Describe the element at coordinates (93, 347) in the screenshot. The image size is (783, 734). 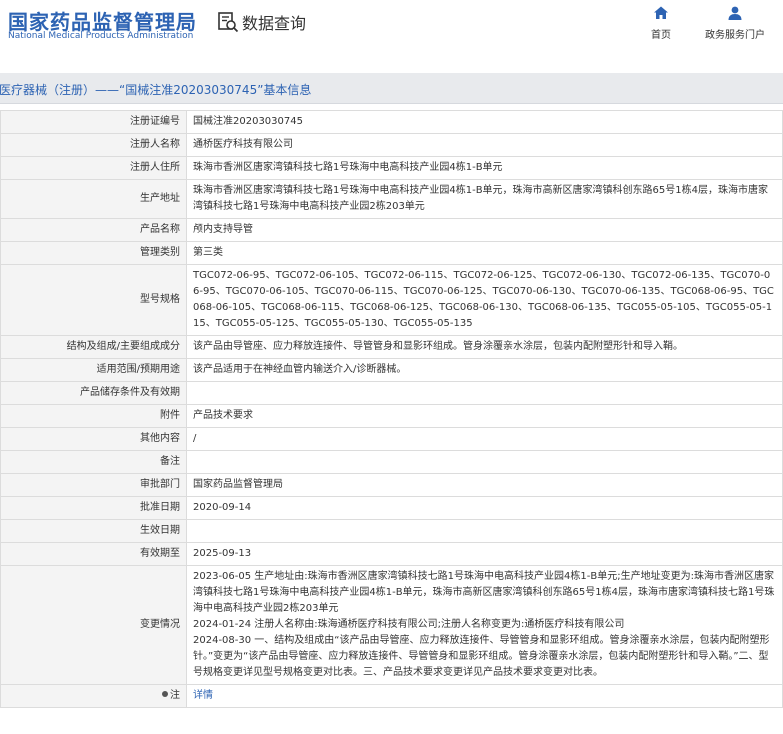
I see `field-label: 结构及组成/主要组成成分` at that location.